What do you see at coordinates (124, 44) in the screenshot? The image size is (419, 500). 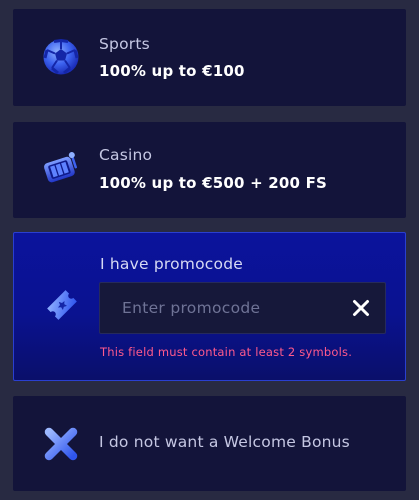 I see `sports-title: Sports` at bounding box center [124, 44].